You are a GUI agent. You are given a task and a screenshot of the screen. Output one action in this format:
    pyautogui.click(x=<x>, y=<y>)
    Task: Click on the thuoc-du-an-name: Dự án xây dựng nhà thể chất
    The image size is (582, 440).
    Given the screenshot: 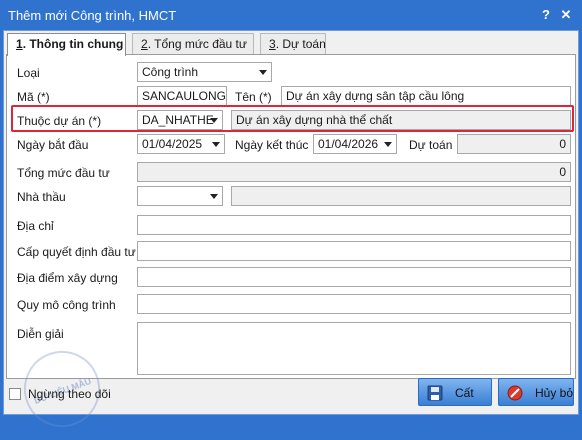 What is the action you would take?
    pyautogui.click(x=314, y=120)
    